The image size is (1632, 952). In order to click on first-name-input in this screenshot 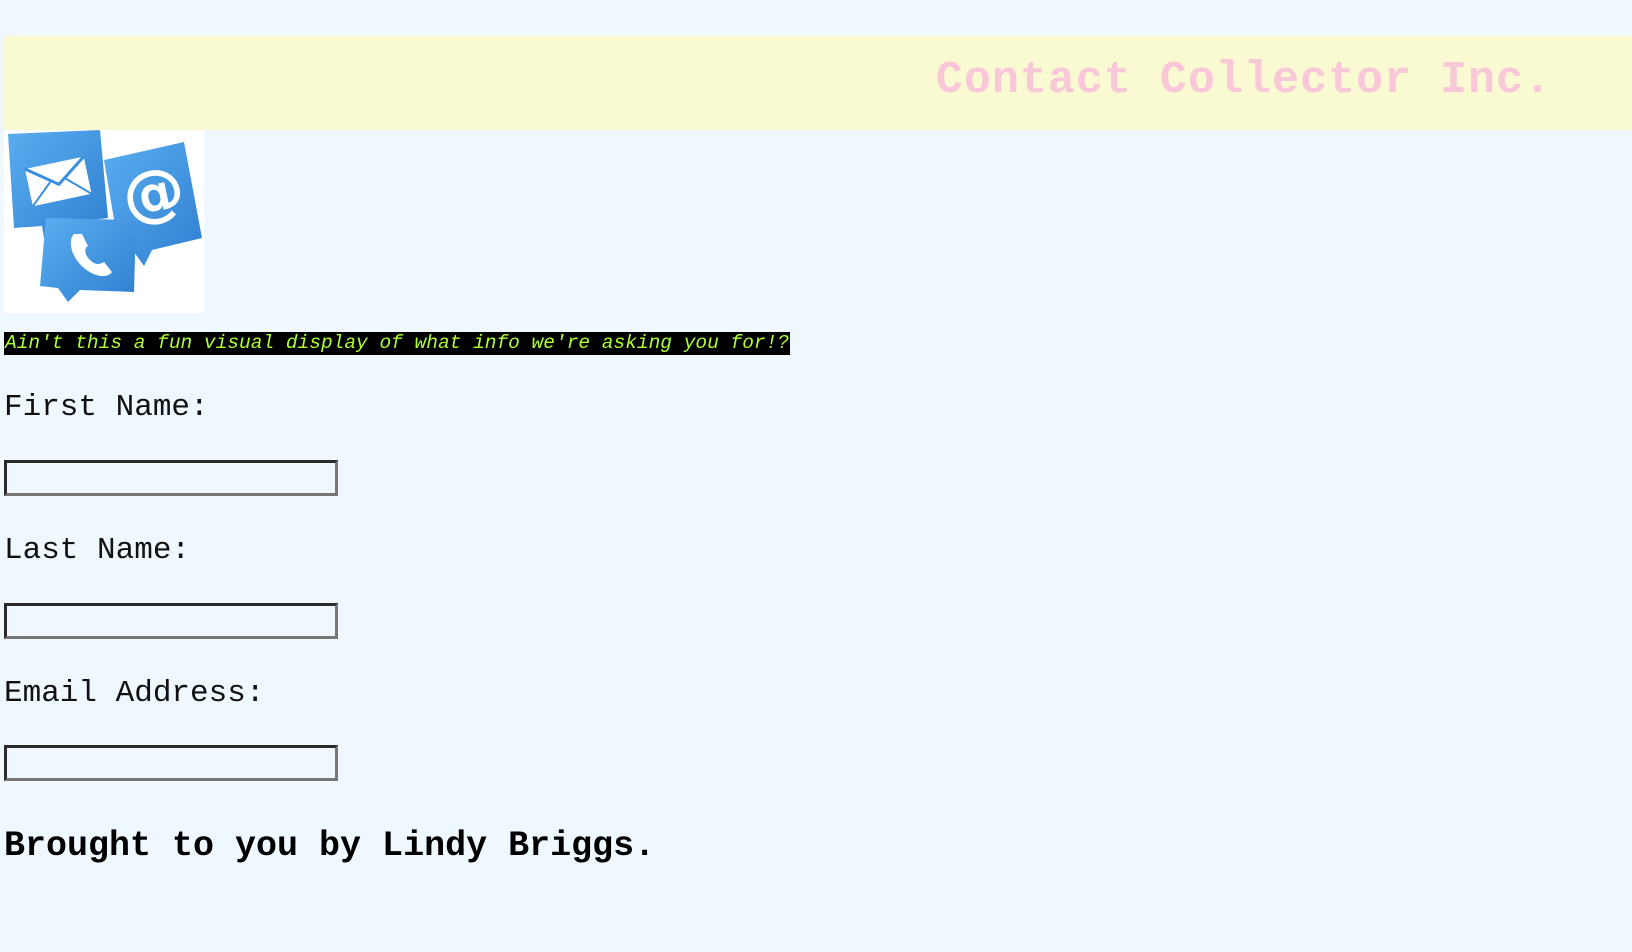, I will do `click(171, 478)`.